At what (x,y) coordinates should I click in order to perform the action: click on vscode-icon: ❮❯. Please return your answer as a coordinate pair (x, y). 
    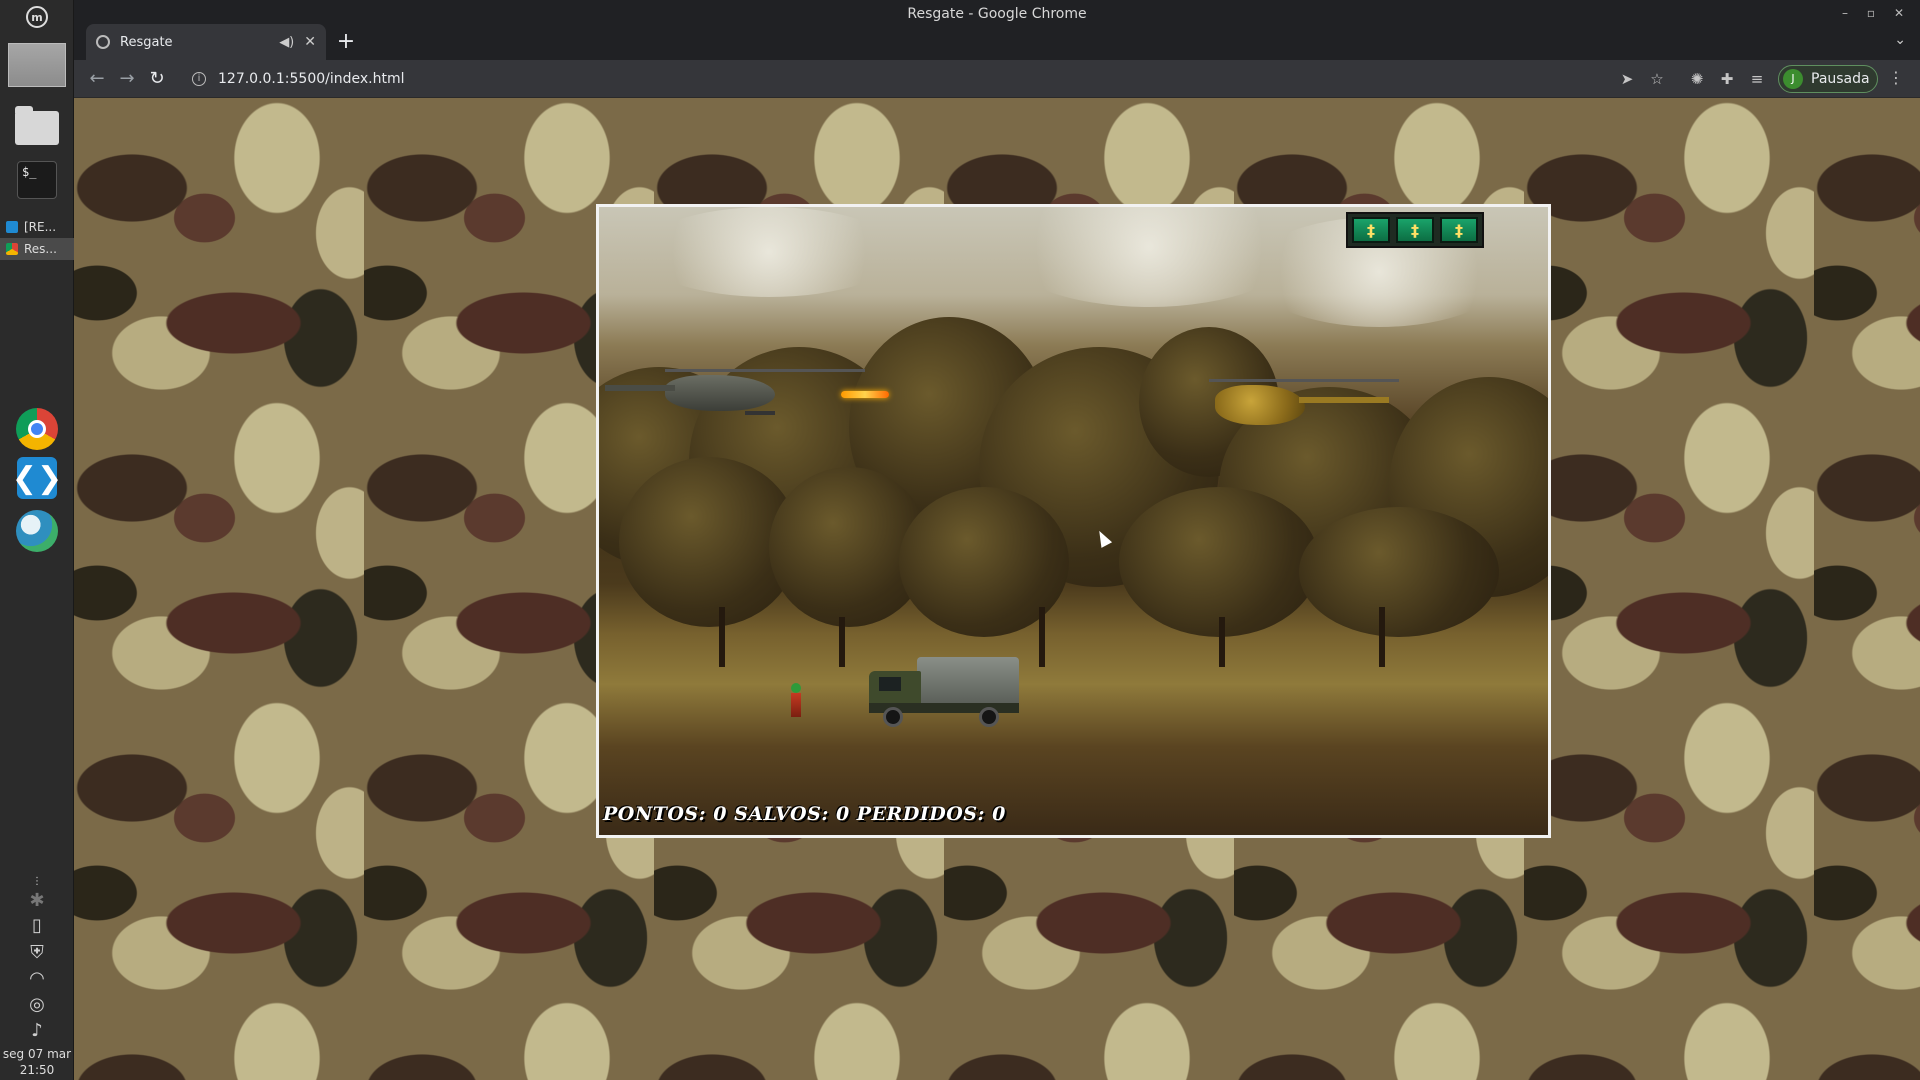
    Looking at the image, I should click on (37, 478).